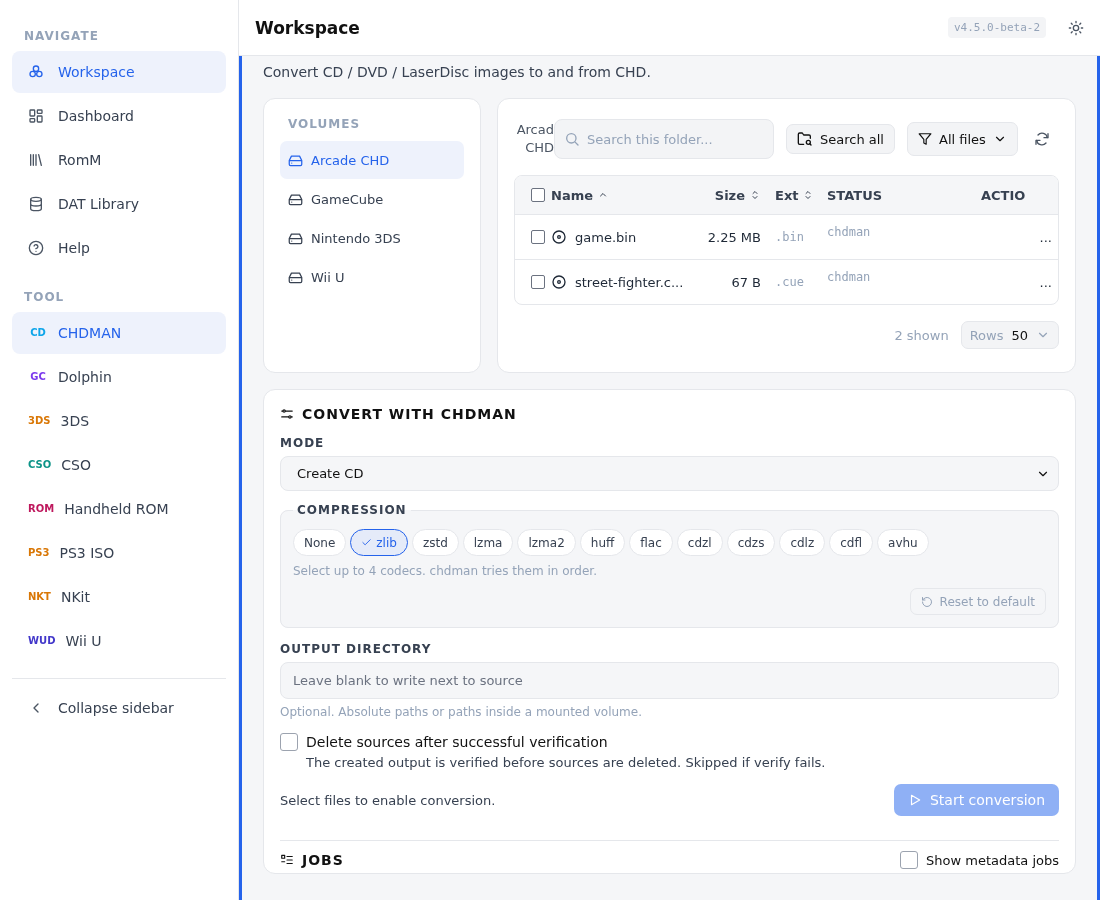 The image size is (1100, 900). Describe the element at coordinates (320, 542) in the screenshot. I see `codec-chip: None` at that location.